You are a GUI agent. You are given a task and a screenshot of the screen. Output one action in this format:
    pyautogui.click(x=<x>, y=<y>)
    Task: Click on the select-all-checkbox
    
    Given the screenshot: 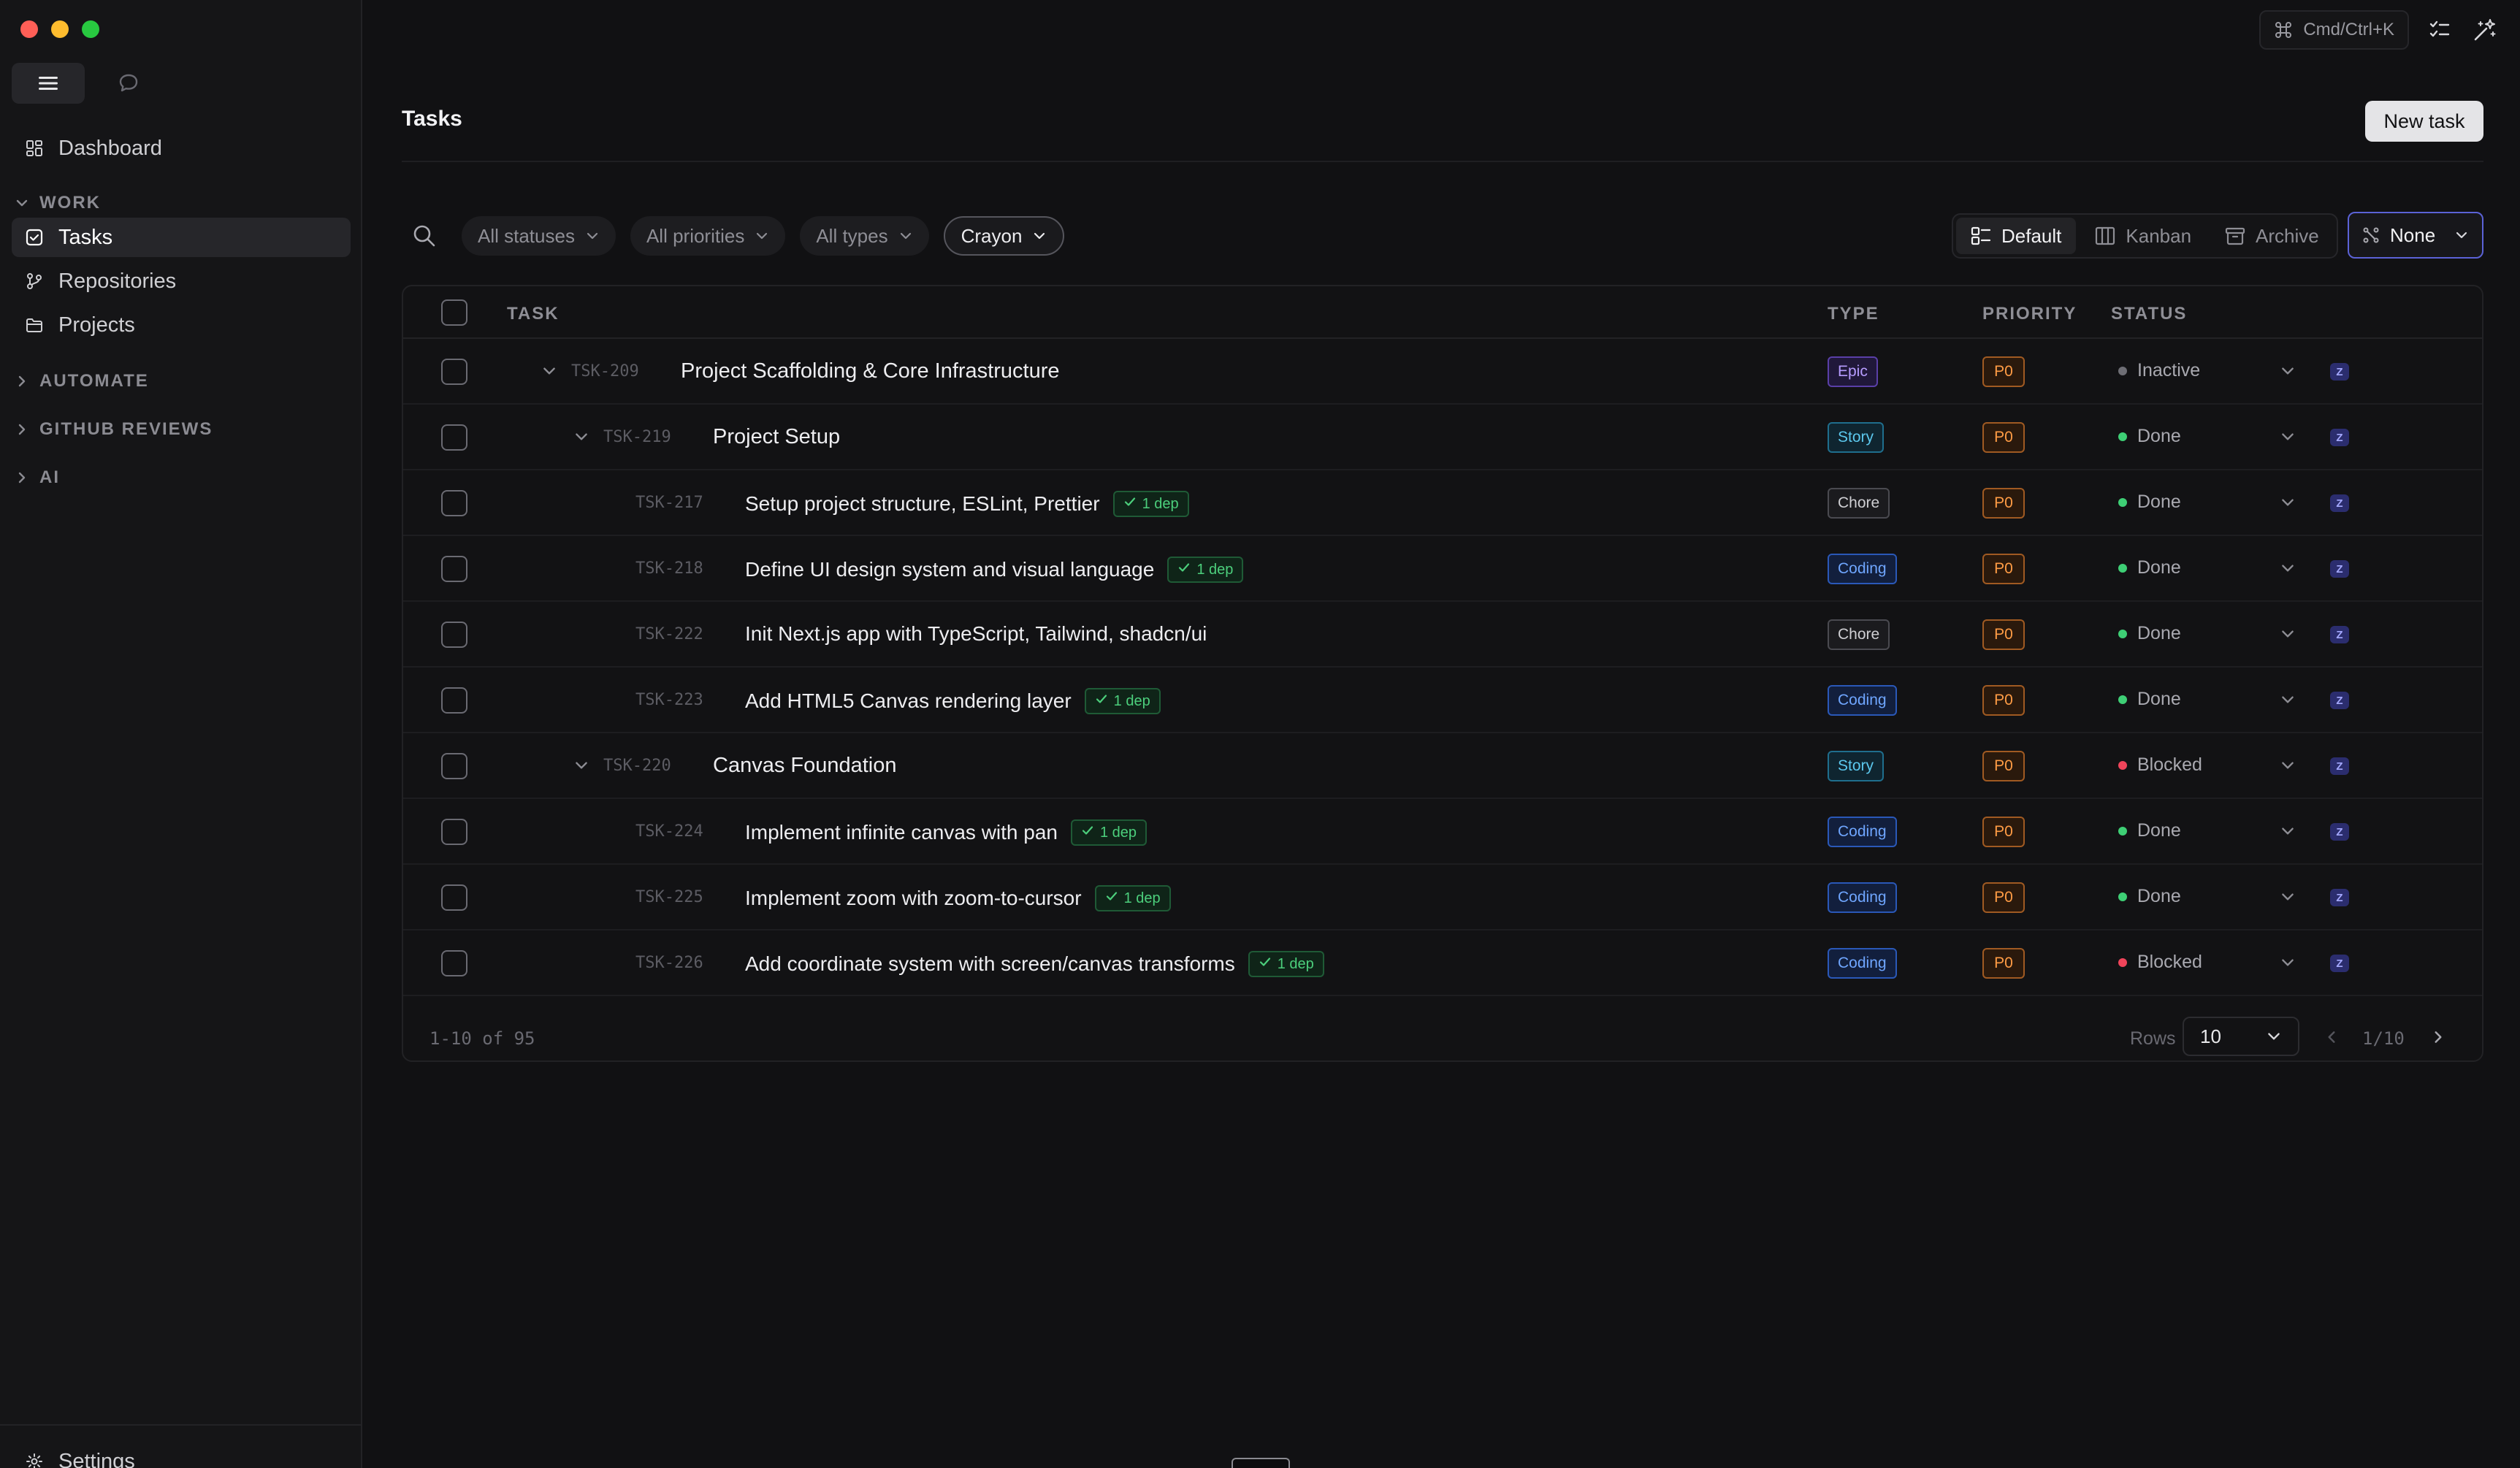 What is the action you would take?
    pyautogui.click(x=454, y=313)
    